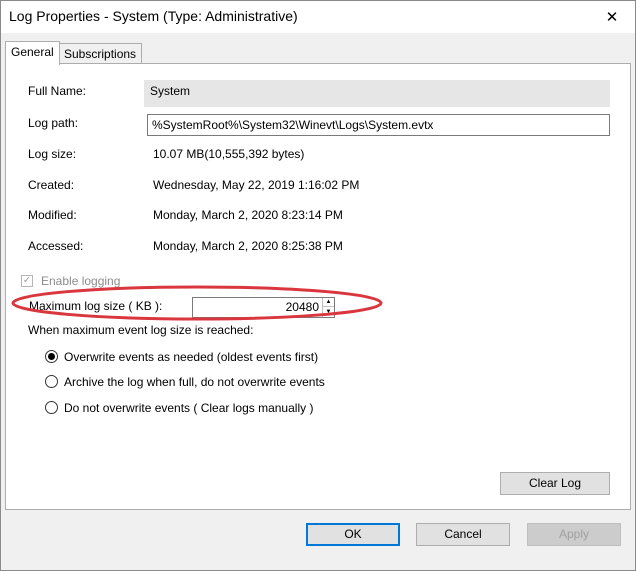 The height and width of the screenshot is (571, 636). Describe the element at coordinates (353, 534) in the screenshot. I see `ok-button: OK` at that location.